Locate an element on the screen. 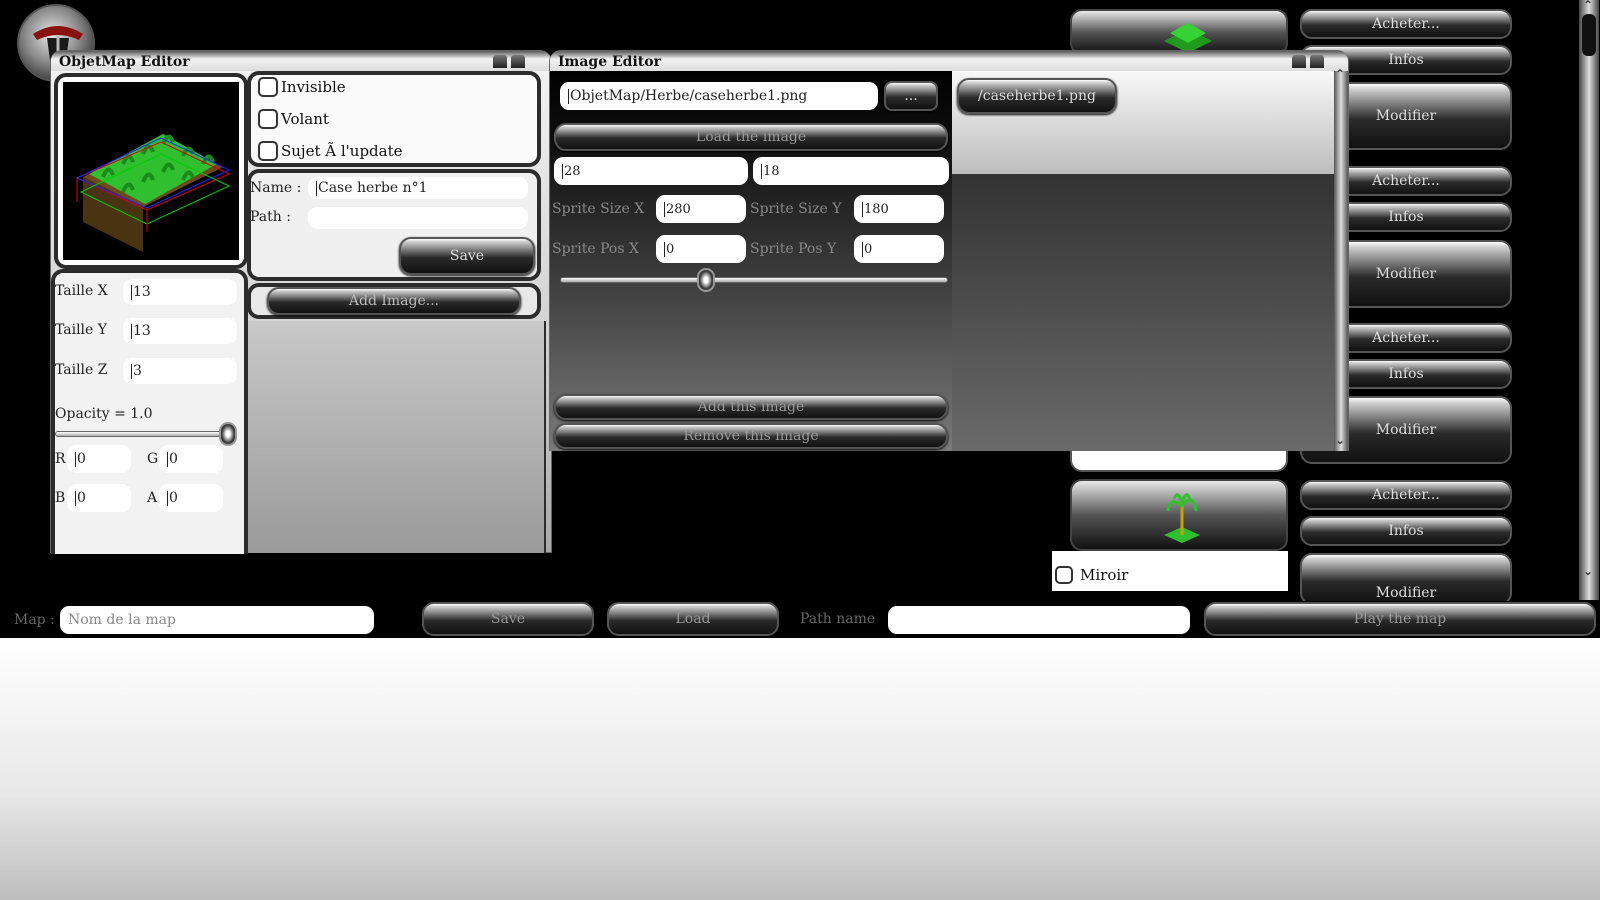  sprite-size-y-label: Sprite Size Y is located at coordinates (796, 209).